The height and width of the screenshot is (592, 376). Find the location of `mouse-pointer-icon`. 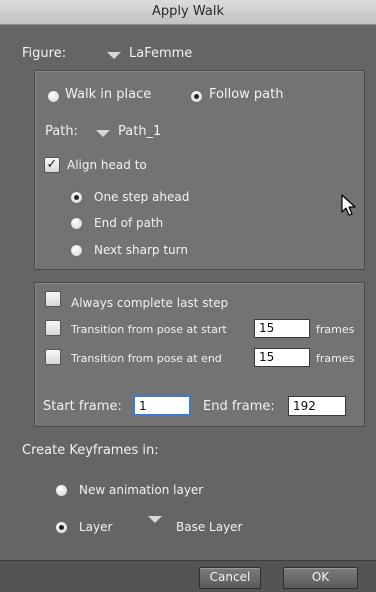

mouse-pointer-icon is located at coordinates (348, 205).